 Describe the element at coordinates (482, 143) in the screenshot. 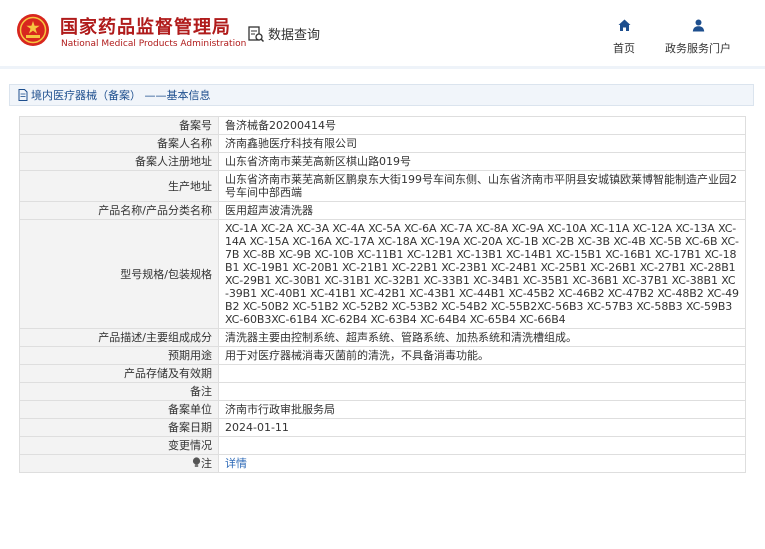

I see `field-value: 济南鑫驰医疗科技有限公司` at that location.